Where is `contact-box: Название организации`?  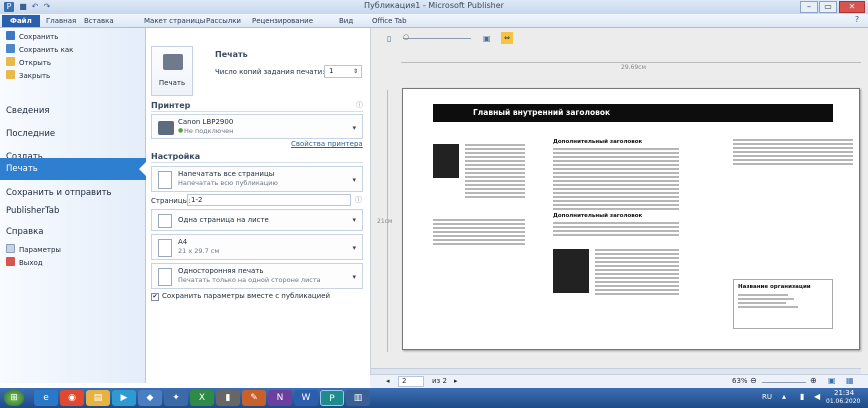 contact-box: Название организации is located at coordinates (783, 304).